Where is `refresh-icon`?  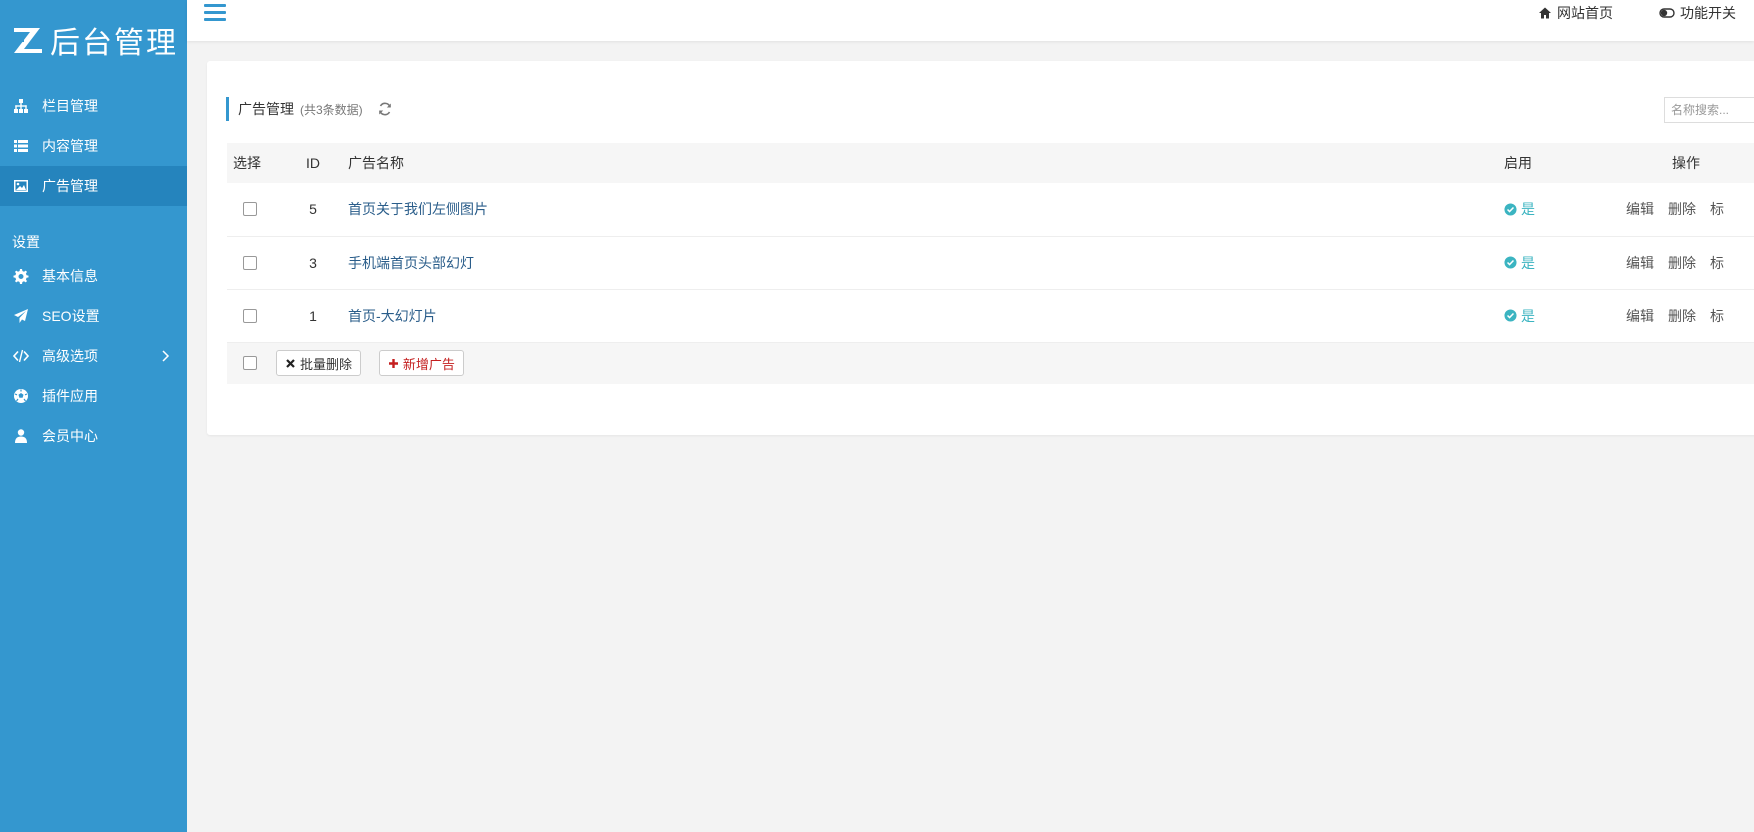
refresh-icon is located at coordinates (385, 109).